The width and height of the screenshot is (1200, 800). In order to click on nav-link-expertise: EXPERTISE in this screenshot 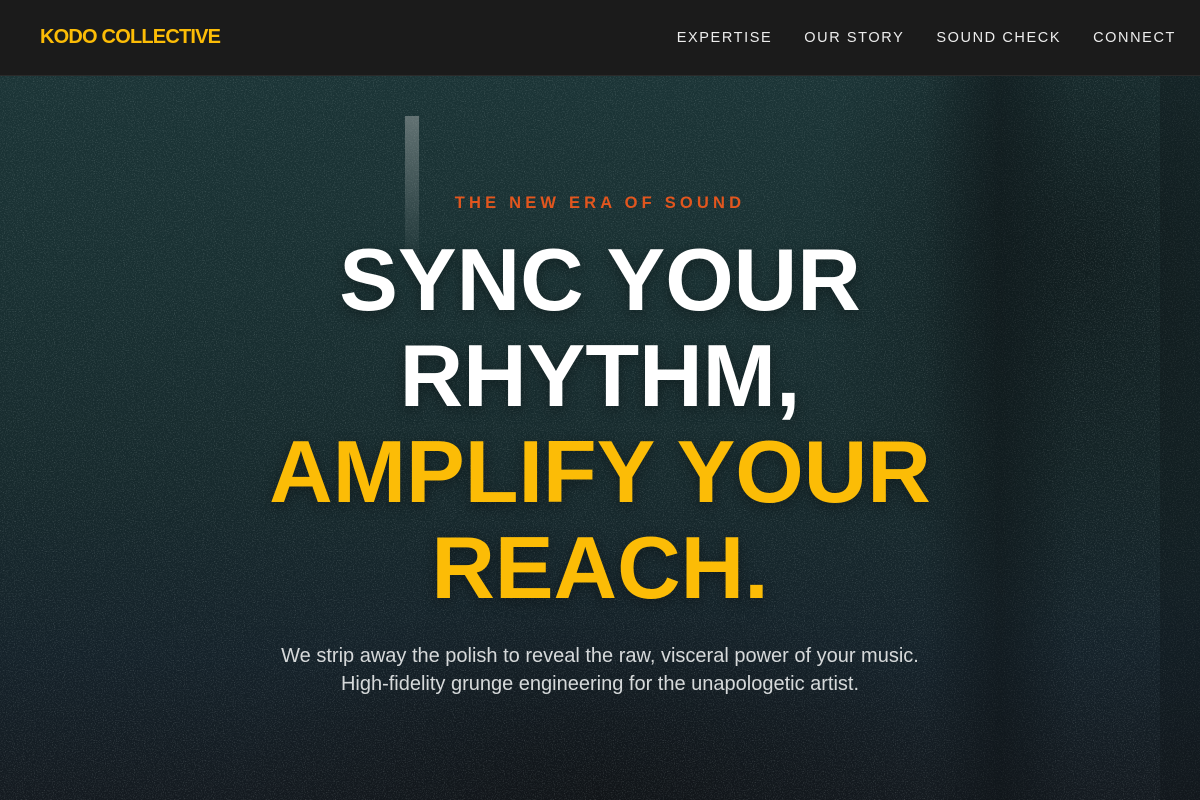, I will do `click(725, 38)`.